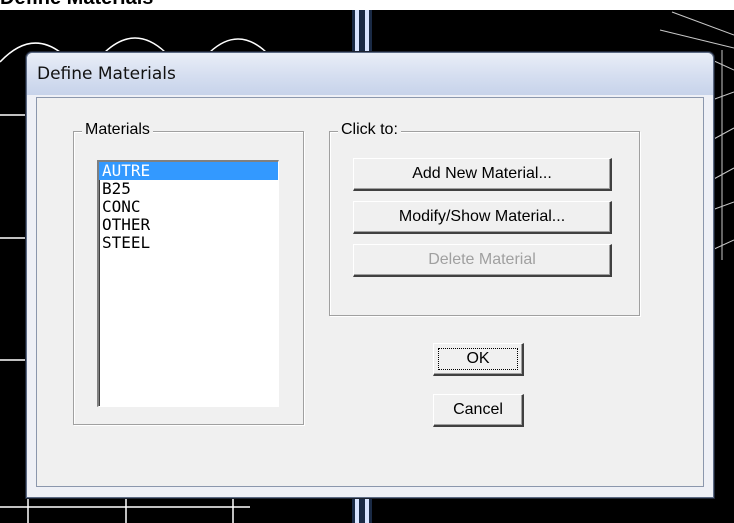 This screenshot has width=734, height=523. What do you see at coordinates (188, 283) in the screenshot?
I see `materials-listbox: AUTRE B25 CONC OTHER STEEL` at bounding box center [188, 283].